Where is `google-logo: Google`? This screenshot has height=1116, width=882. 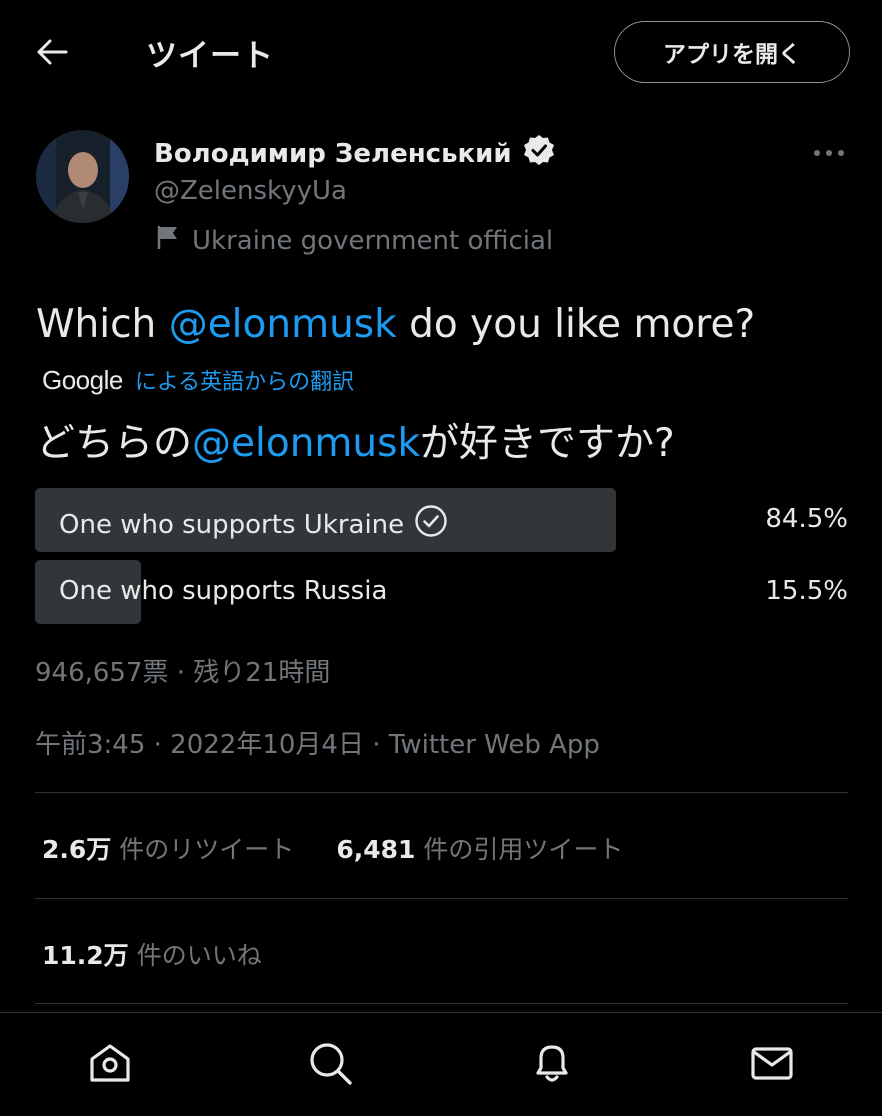
google-logo: Google is located at coordinates (82, 379).